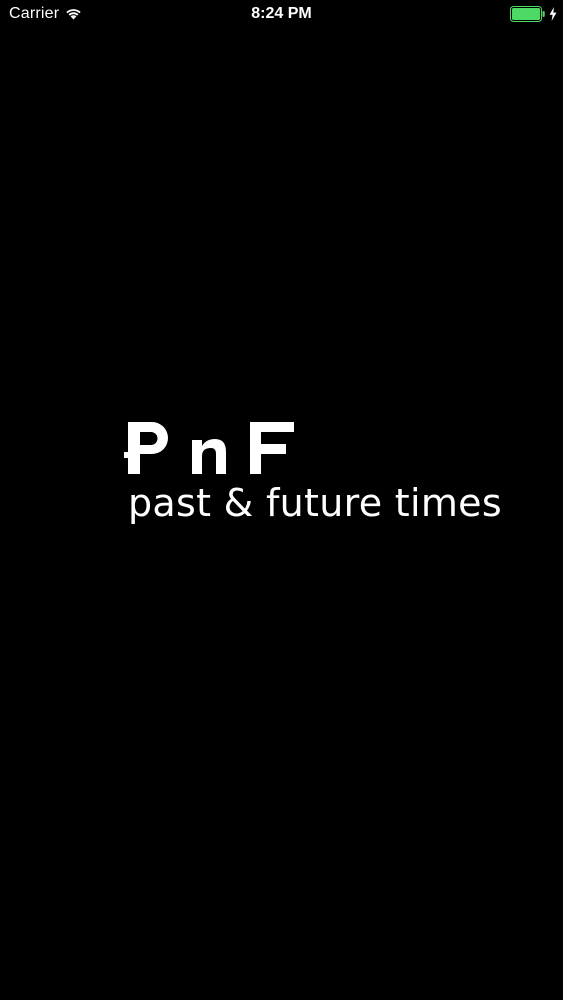 Image resolution: width=563 pixels, height=1000 pixels. What do you see at coordinates (553, 14) in the screenshot?
I see `bolt-icon` at bounding box center [553, 14].